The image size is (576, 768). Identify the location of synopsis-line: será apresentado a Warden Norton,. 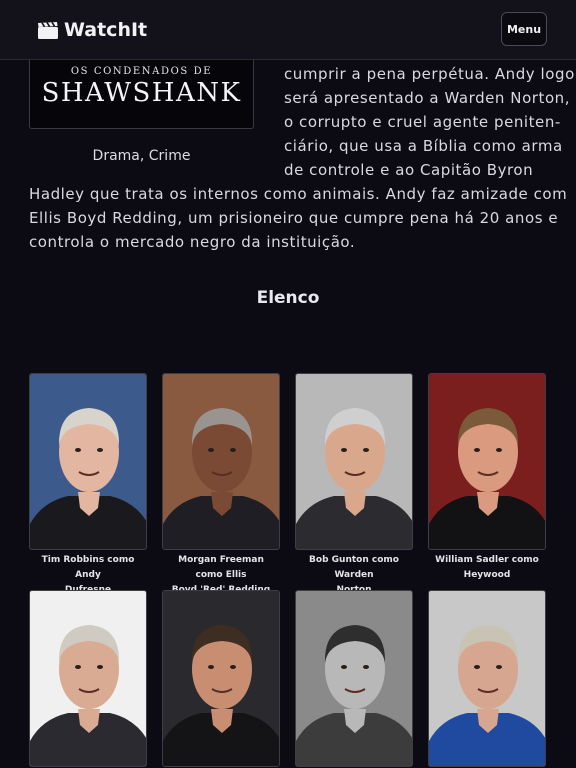
(427, 98).